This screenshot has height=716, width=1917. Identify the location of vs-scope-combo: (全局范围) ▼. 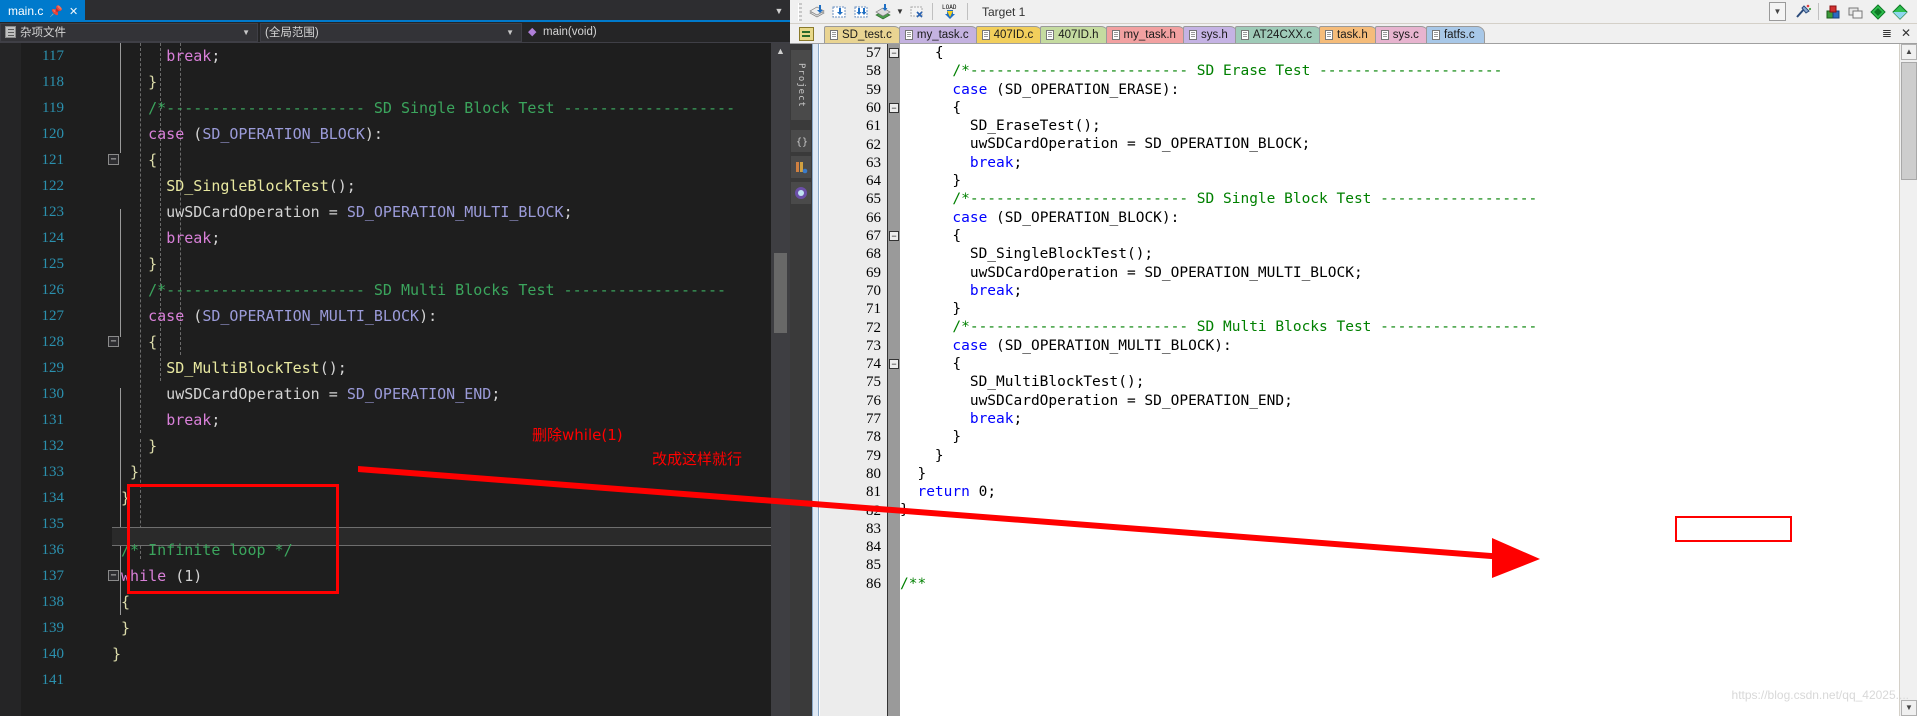
(391, 32).